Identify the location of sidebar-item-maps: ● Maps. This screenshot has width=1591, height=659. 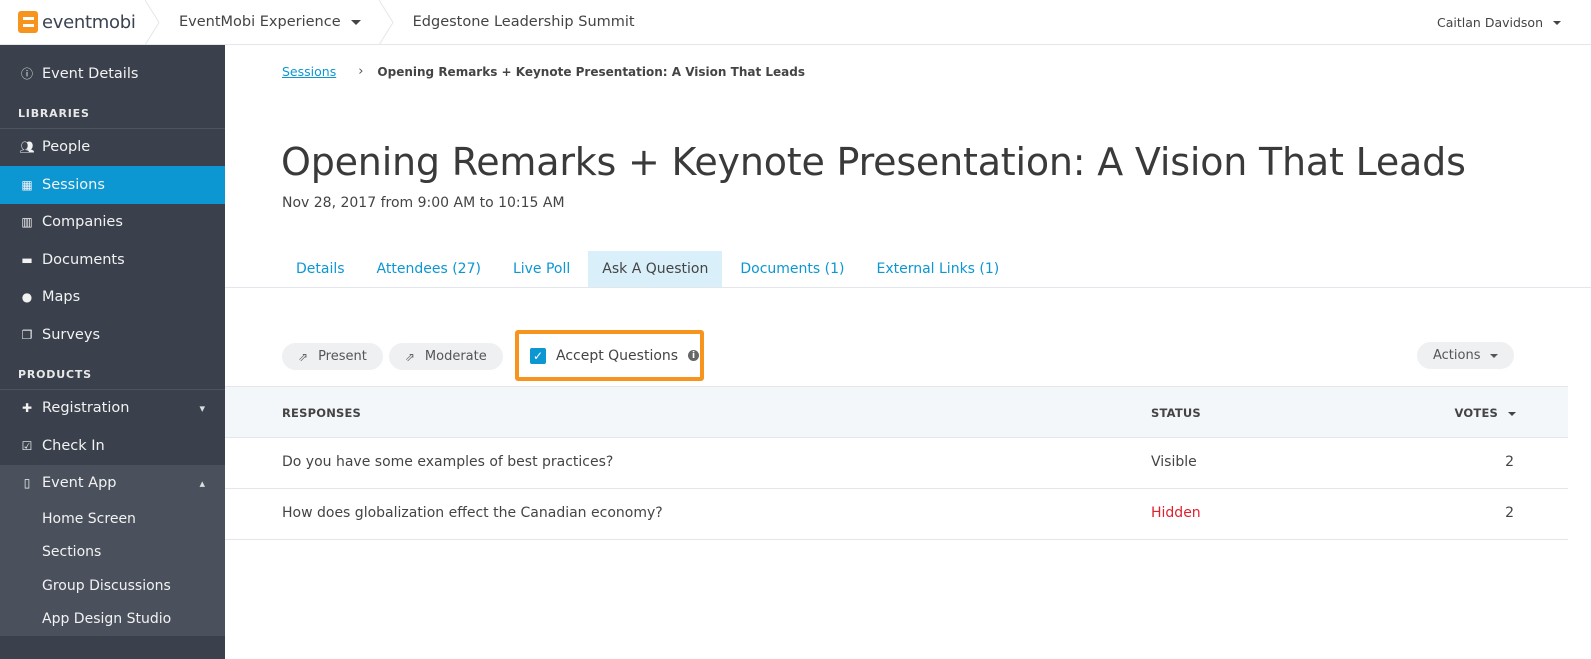
(112, 298).